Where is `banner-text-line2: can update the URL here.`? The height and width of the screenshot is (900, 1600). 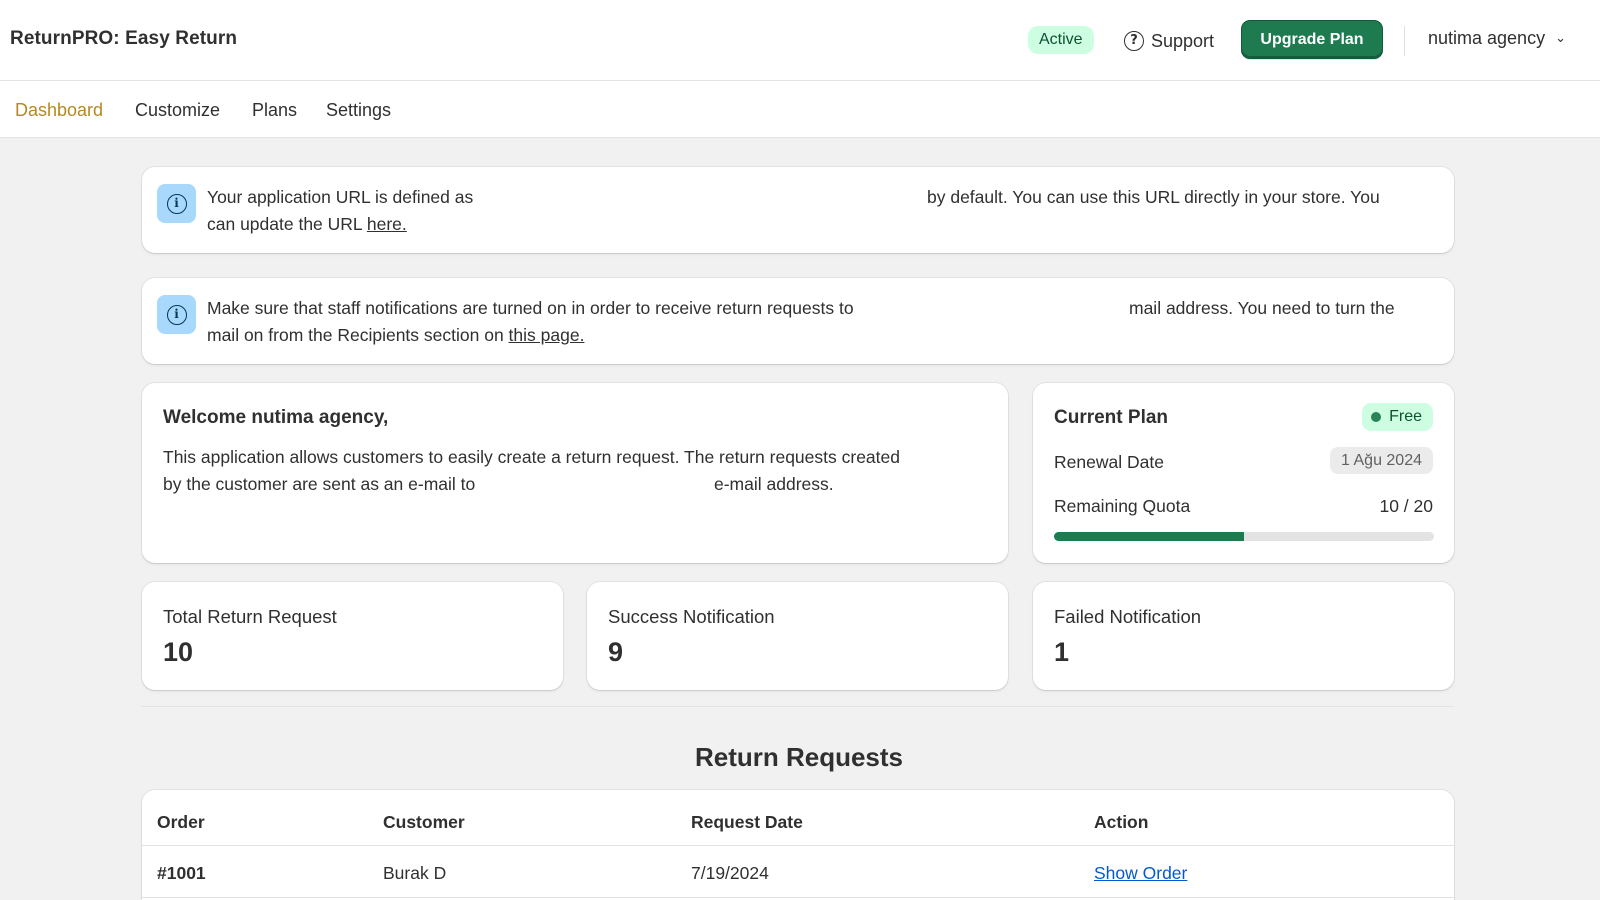
banner-text-line2: can update the URL here. is located at coordinates (307, 224).